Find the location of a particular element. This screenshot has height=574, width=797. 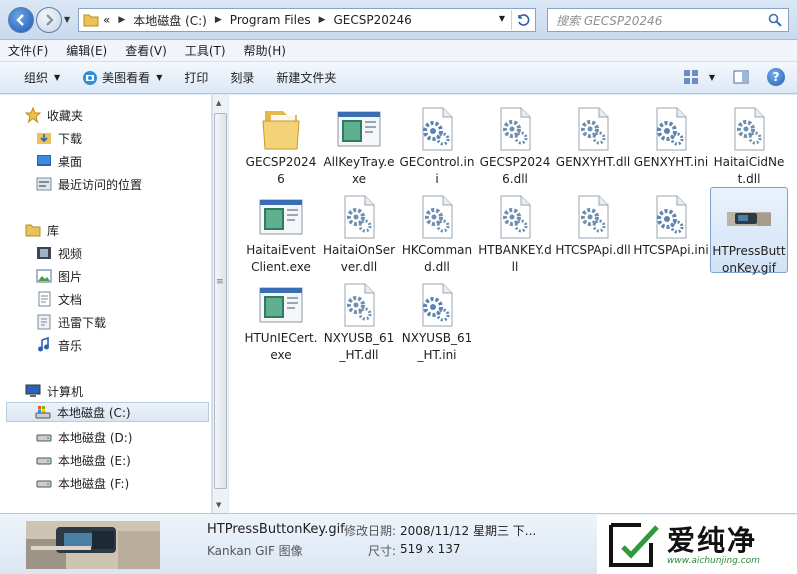

file-item: HTCSPApi.dll is located at coordinates (593, 230).